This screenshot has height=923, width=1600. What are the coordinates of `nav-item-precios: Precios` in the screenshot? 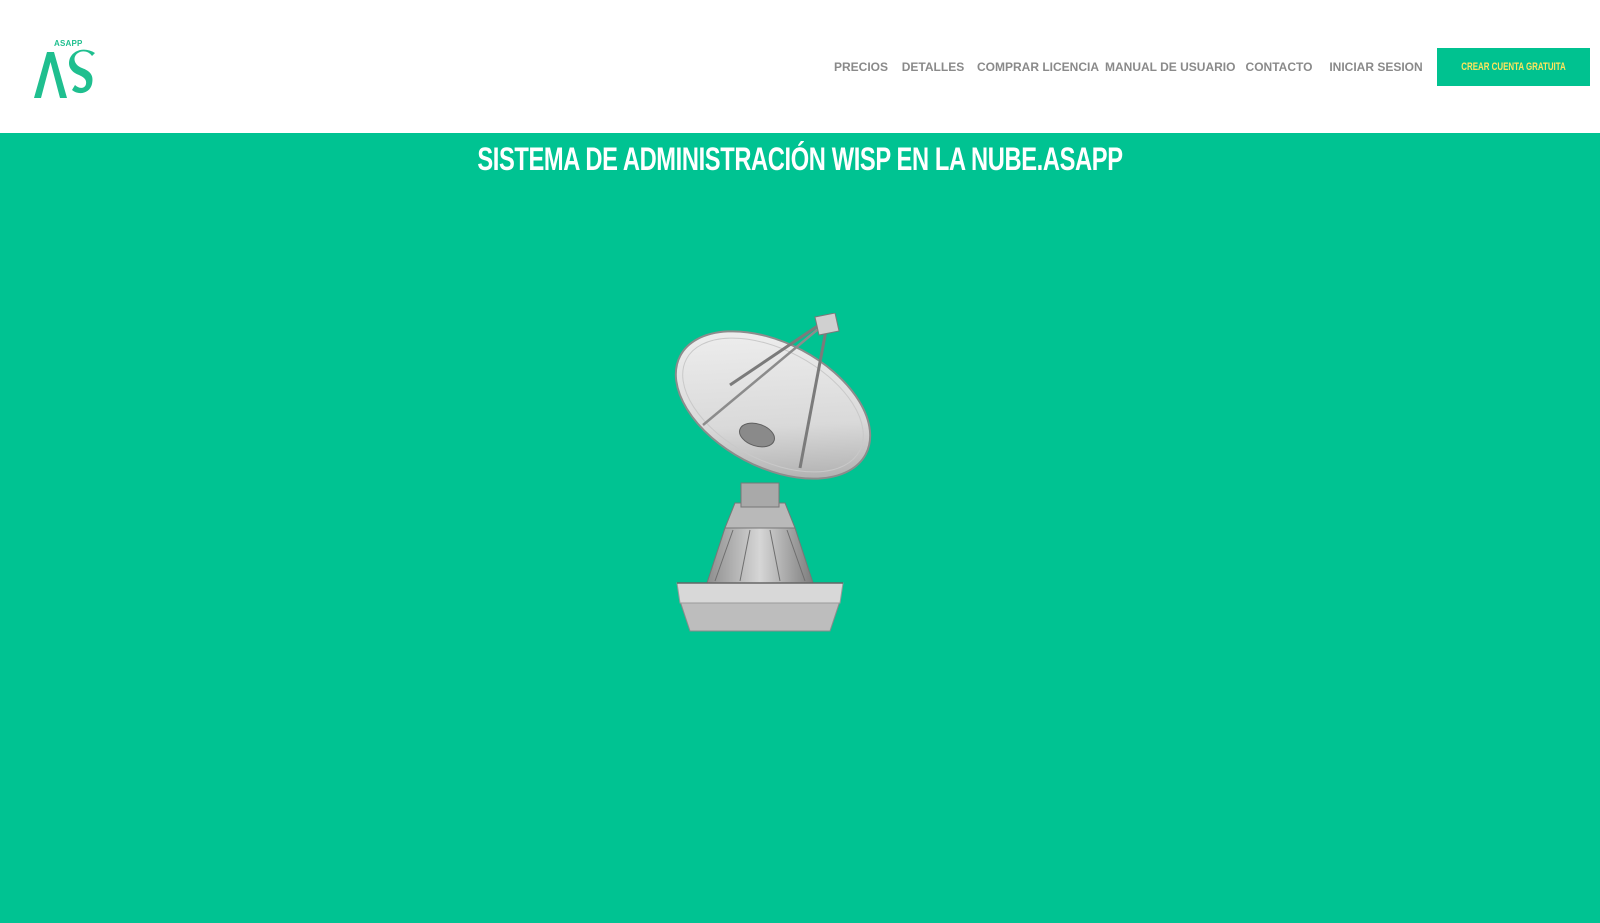 It's located at (861, 67).